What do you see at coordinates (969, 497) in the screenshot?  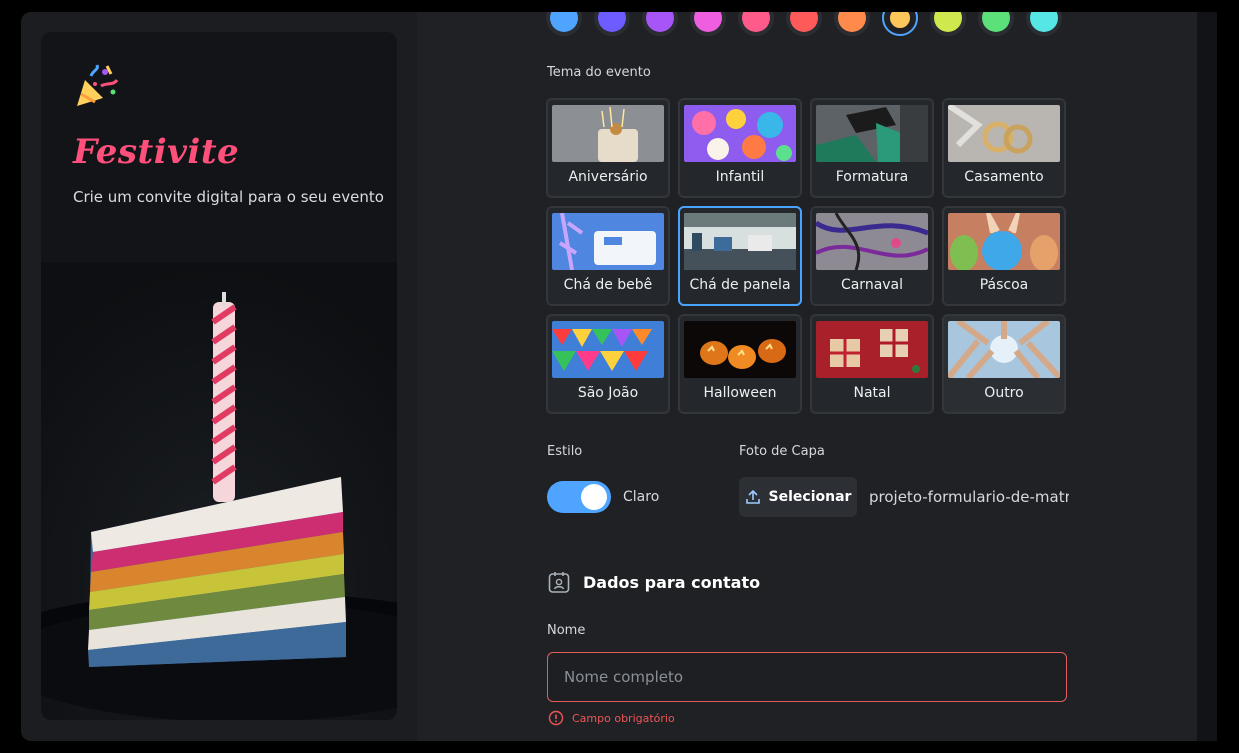 I see `cover-file-name: projeto-formulario-de-matri` at bounding box center [969, 497].